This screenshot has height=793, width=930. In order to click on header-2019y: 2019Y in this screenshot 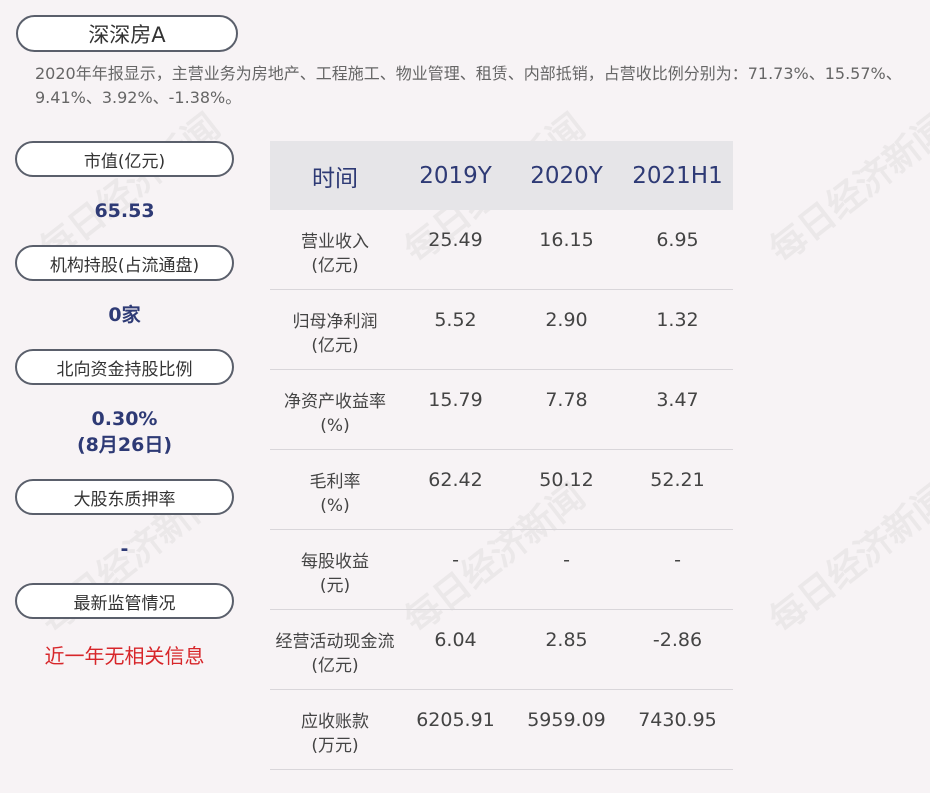, I will do `click(455, 175)`.